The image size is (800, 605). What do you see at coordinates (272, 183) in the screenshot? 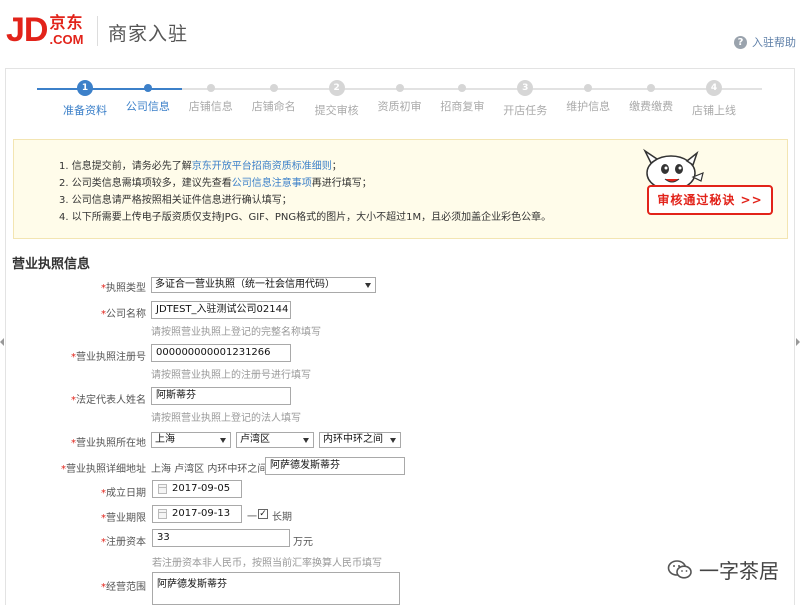
I see `company-notes-link: 公司信息注意事项` at bounding box center [272, 183].